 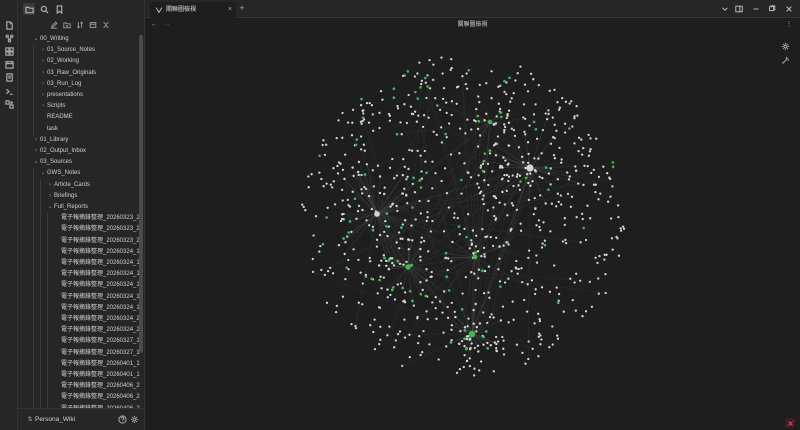 I want to click on tree-file: 電子報摘錄整理_20260324_1948, so click(x=100, y=263).